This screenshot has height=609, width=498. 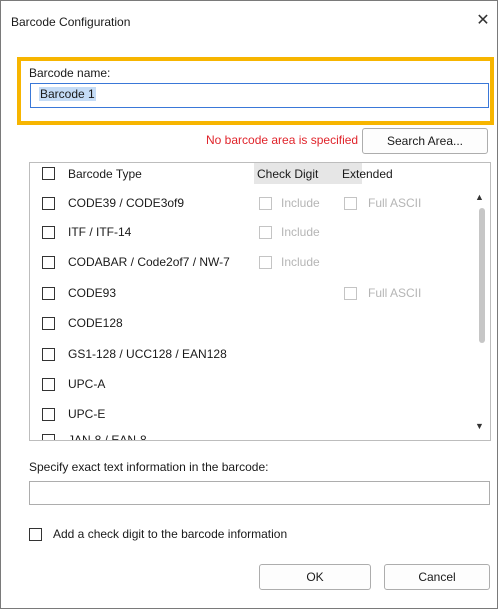 I want to click on scrollbar-thumb, so click(x=482, y=275).